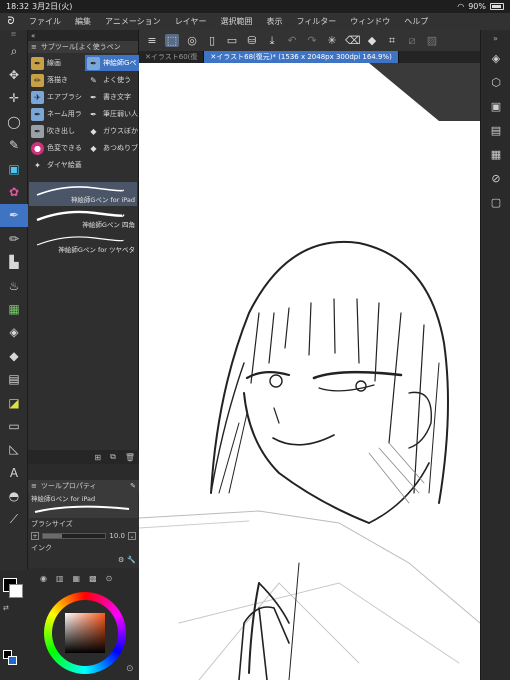  I want to click on chevron-down-icon: ⌄, so click(132, 536).